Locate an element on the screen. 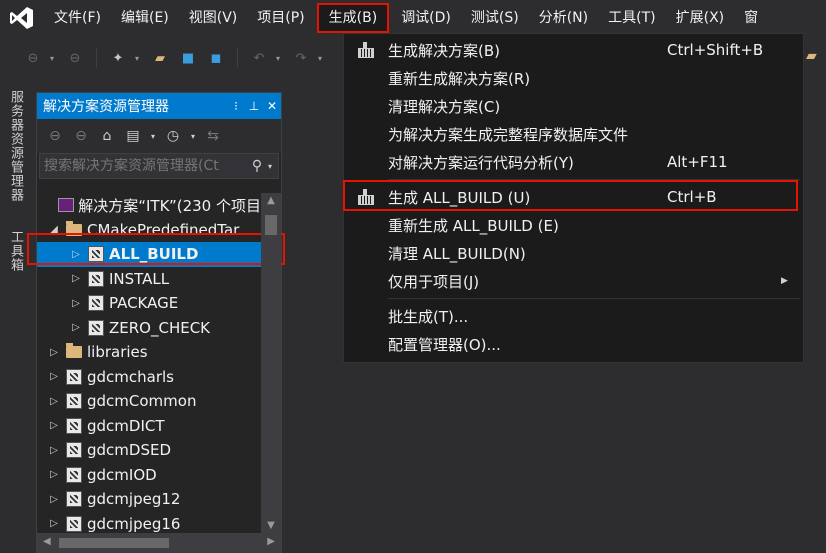 This screenshot has width=826, height=553. switch-views-dropdown-icon: ▾ is located at coordinates (153, 136).